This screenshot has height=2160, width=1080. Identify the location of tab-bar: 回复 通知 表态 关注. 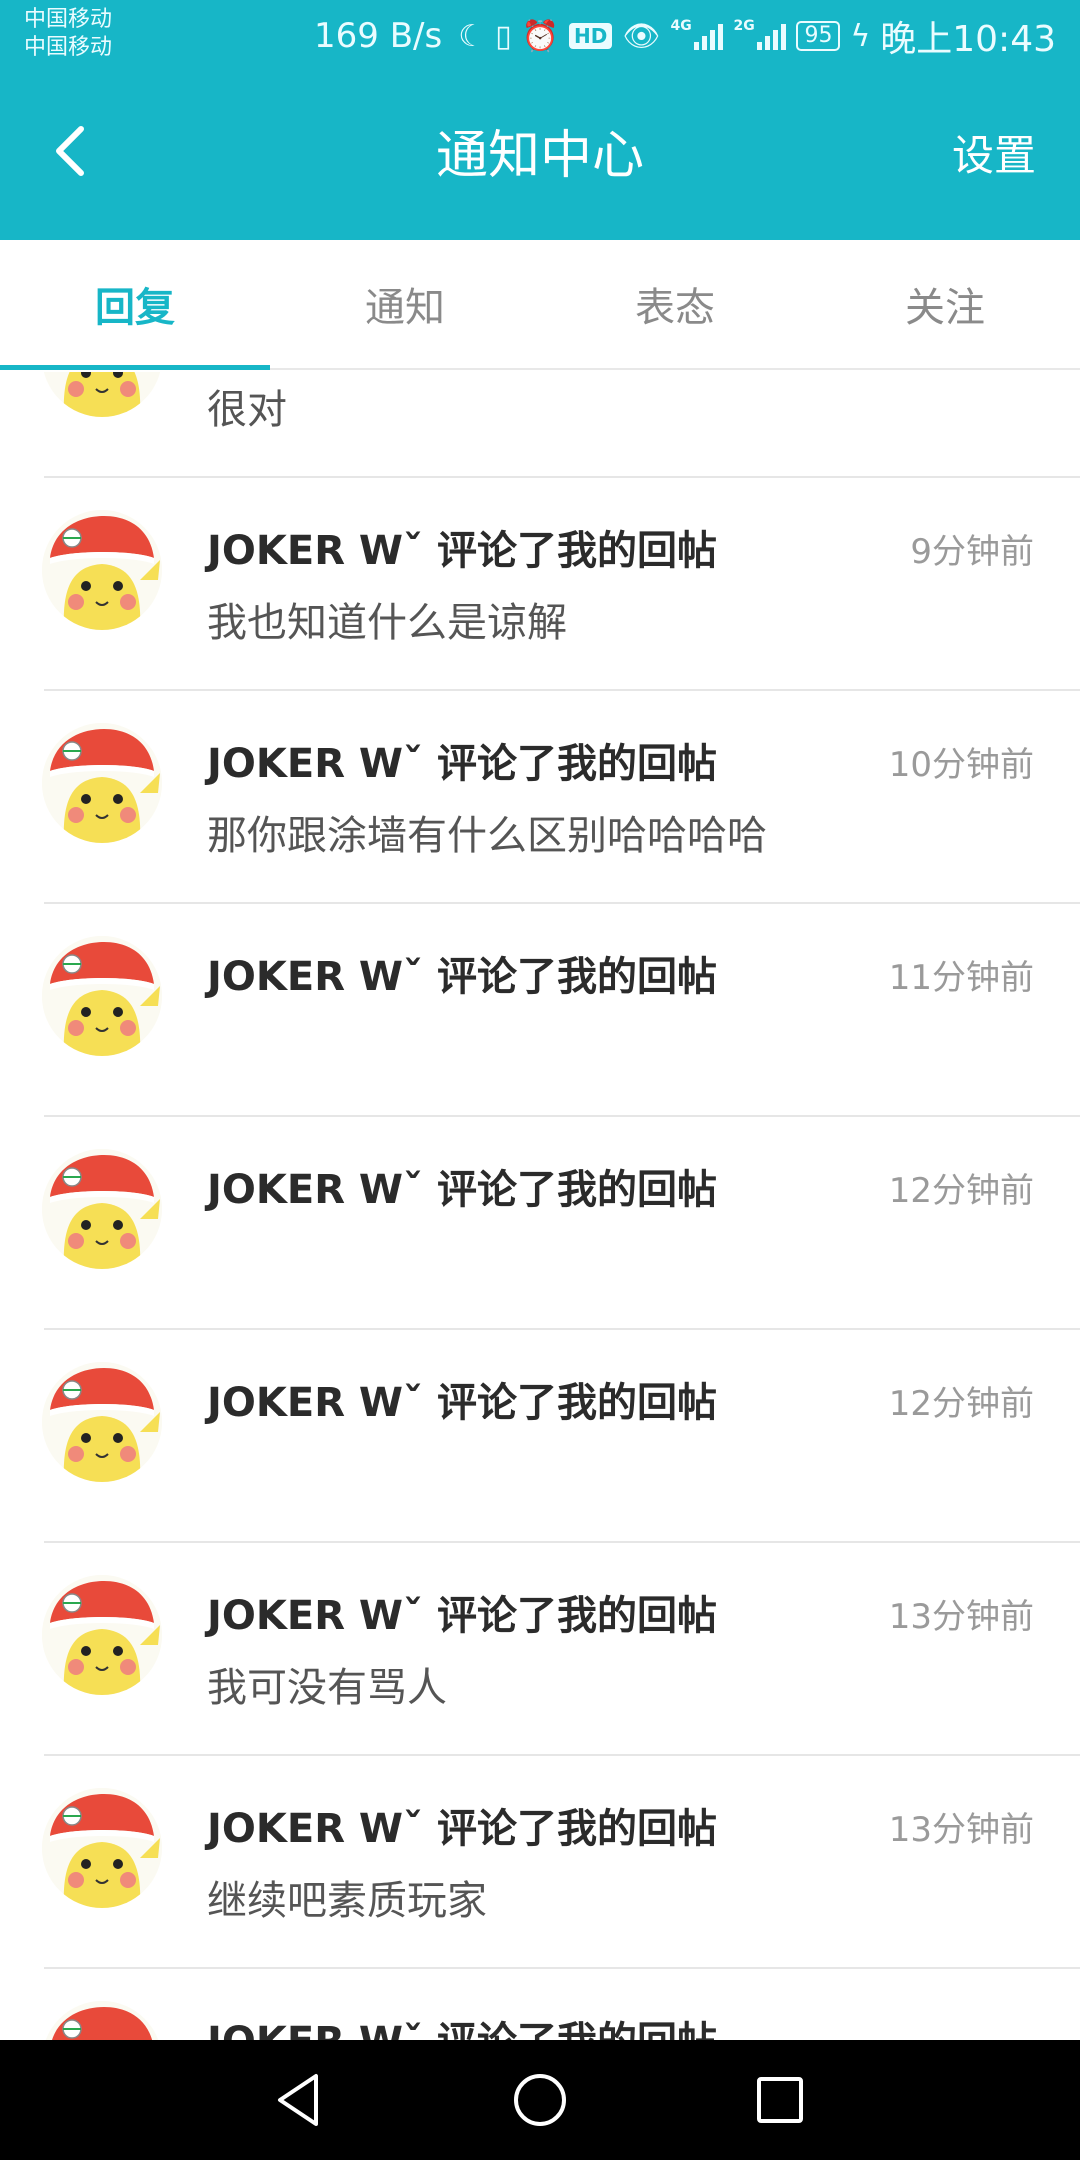
(540, 305).